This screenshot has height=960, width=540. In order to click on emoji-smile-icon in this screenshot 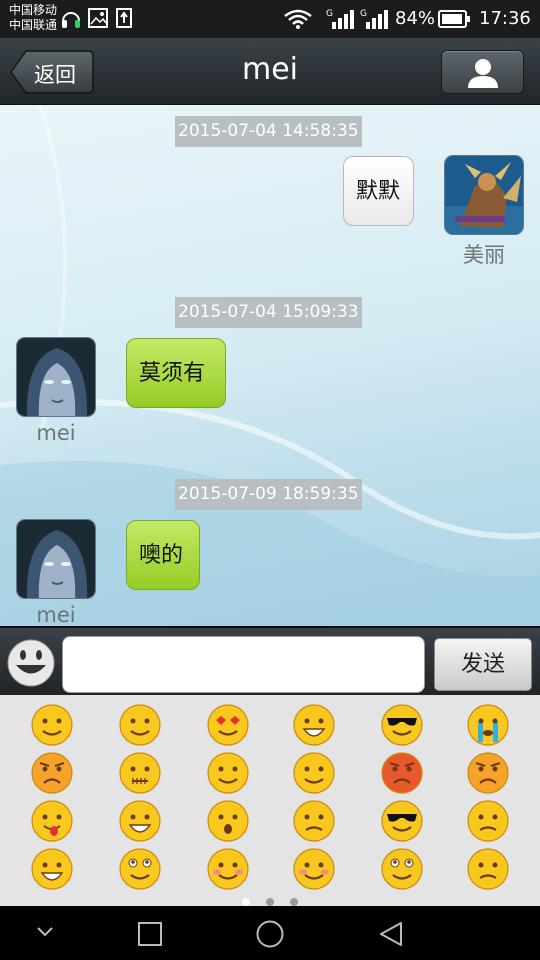, I will do `click(52, 725)`.